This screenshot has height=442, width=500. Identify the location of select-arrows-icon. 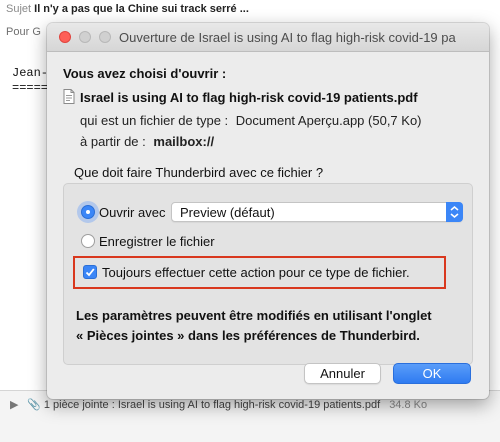
(454, 212).